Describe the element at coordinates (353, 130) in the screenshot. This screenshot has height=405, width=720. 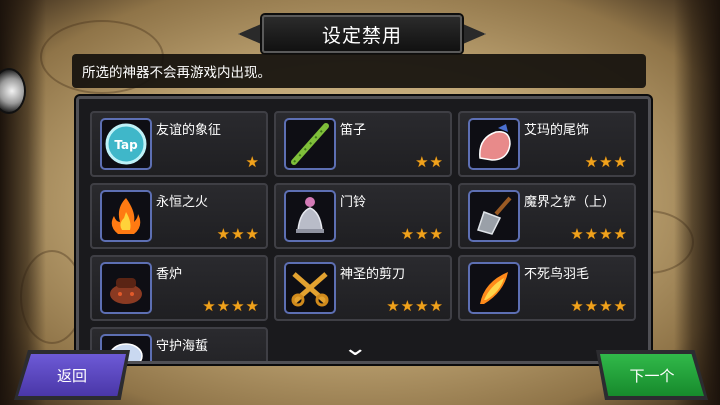
I see `item-name: 笛子` at that location.